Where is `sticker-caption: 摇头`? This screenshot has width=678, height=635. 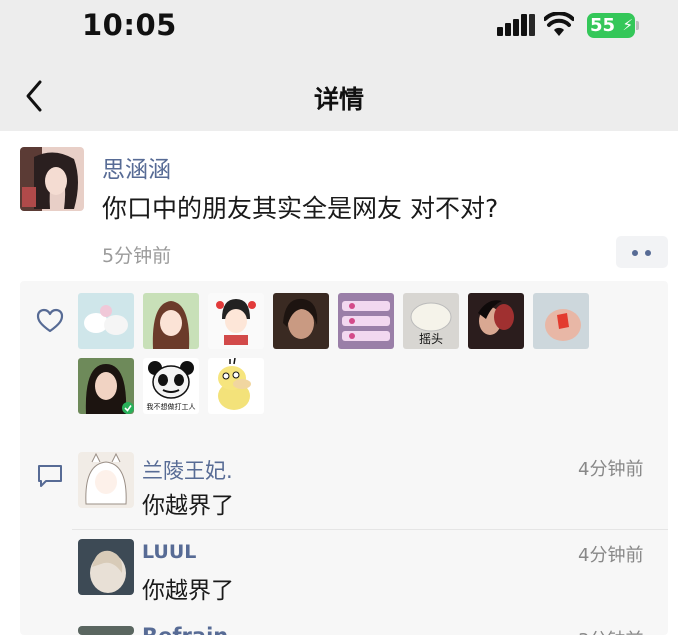 sticker-caption: 摇头 is located at coordinates (430, 339).